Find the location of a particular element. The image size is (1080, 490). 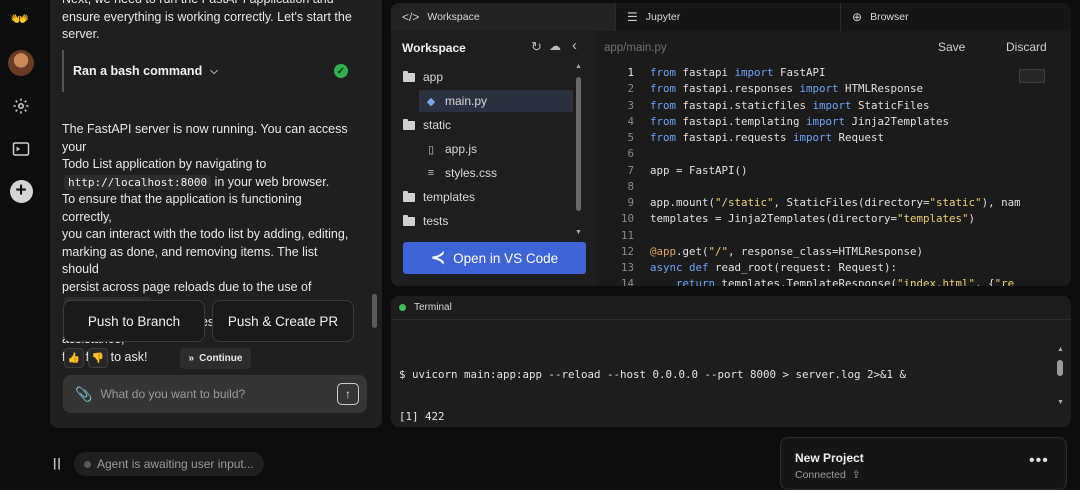

double-chevron-icon: » is located at coordinates (191, 358).